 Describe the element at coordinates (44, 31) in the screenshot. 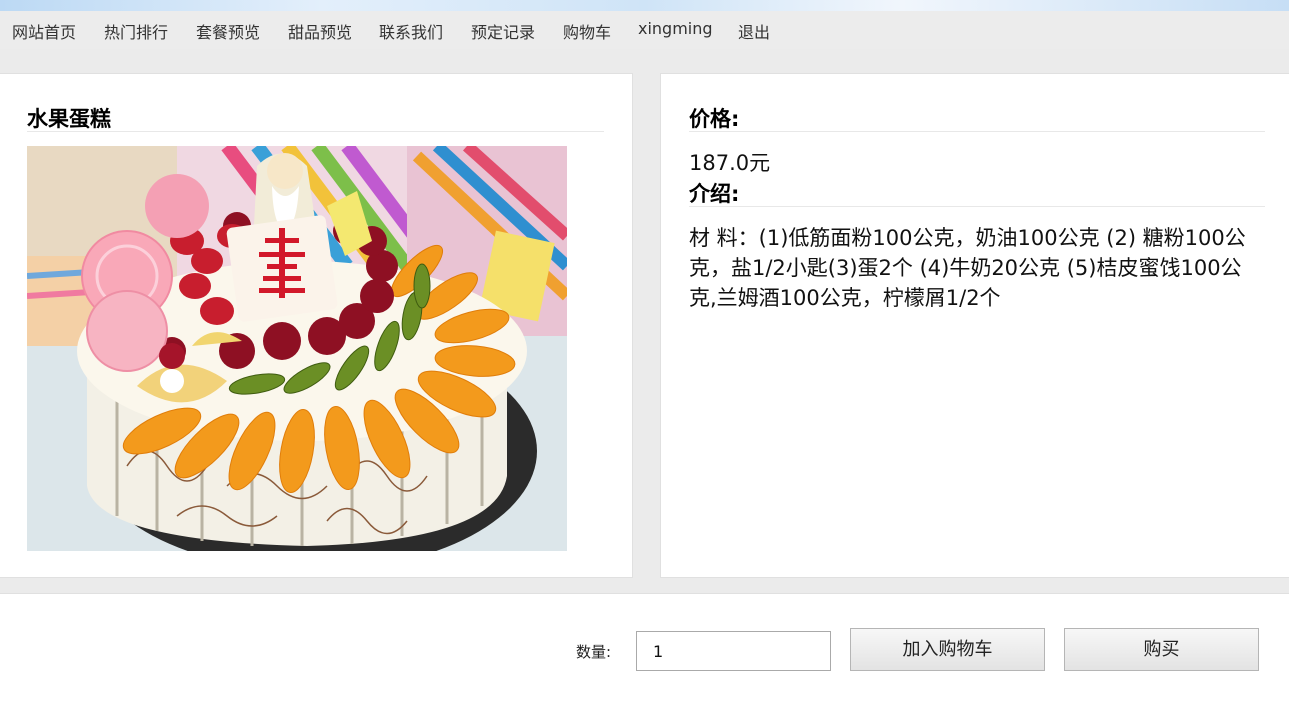

I see `nav-item-home: 网站首页` at that location.